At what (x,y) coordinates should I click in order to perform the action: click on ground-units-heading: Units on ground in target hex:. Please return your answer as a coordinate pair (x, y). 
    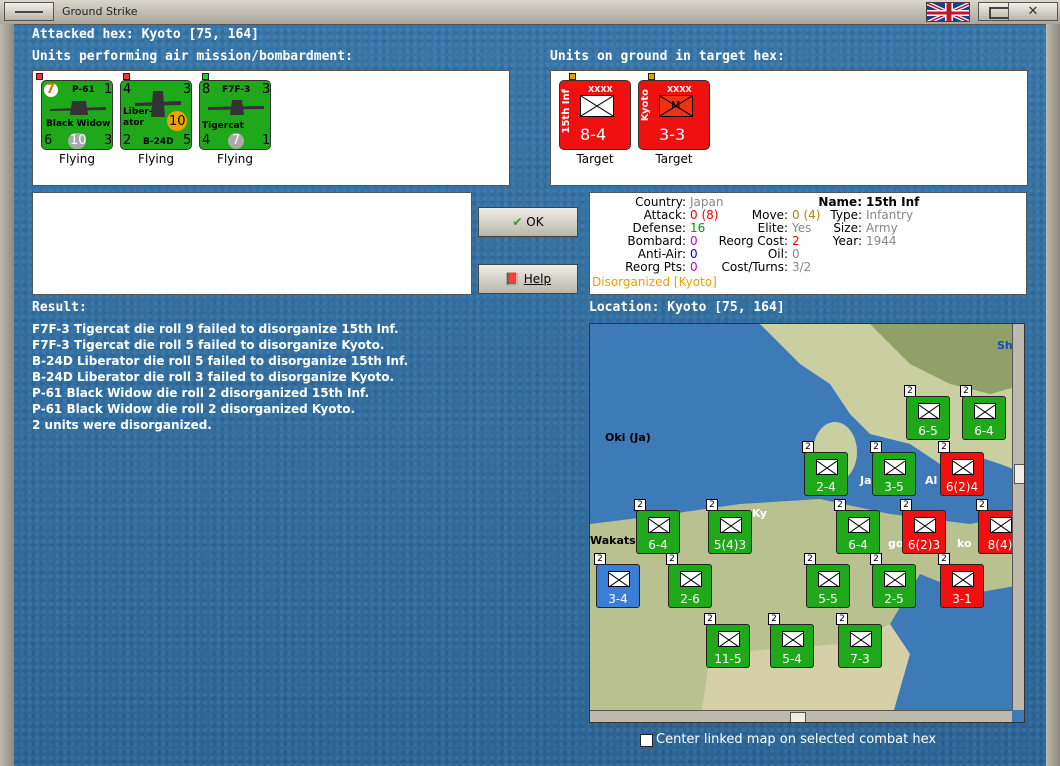
    Looking at the image, I should click on (667, 56).